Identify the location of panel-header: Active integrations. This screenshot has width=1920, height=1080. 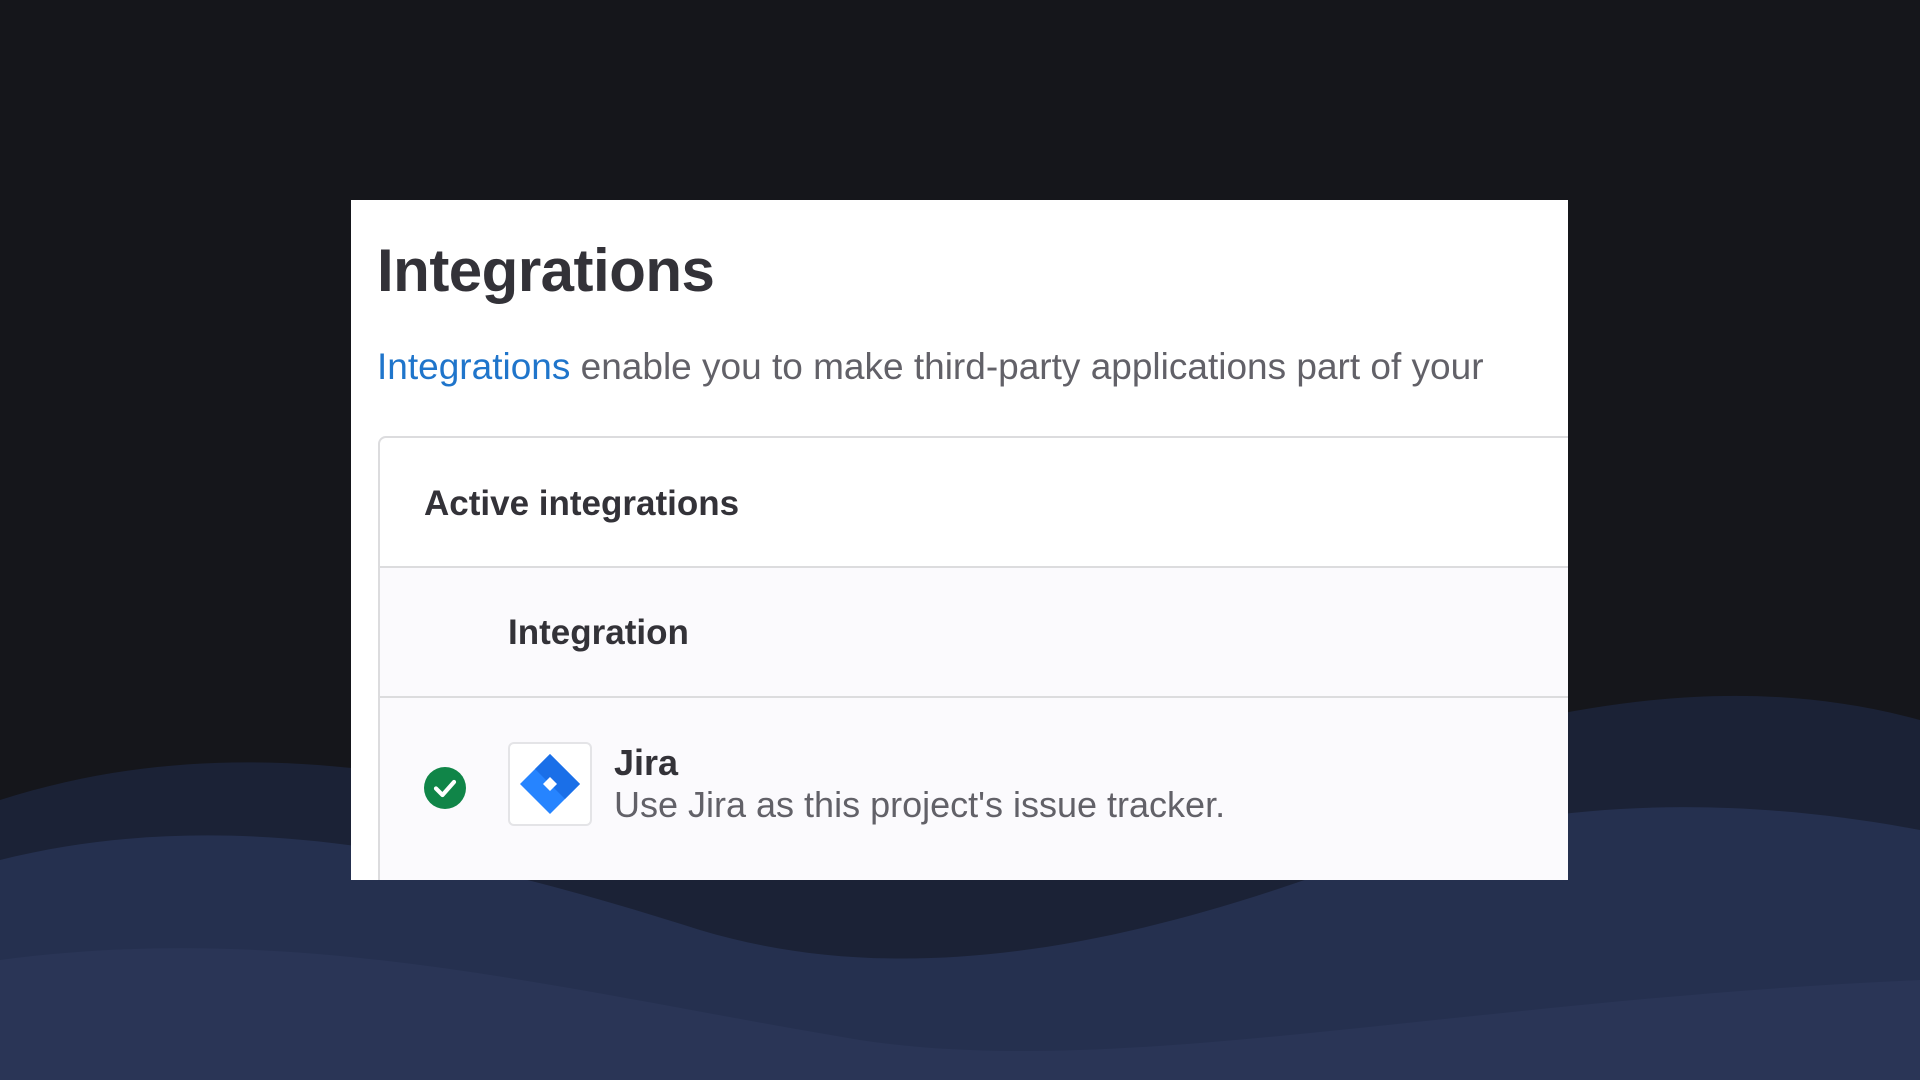
(974, 503).